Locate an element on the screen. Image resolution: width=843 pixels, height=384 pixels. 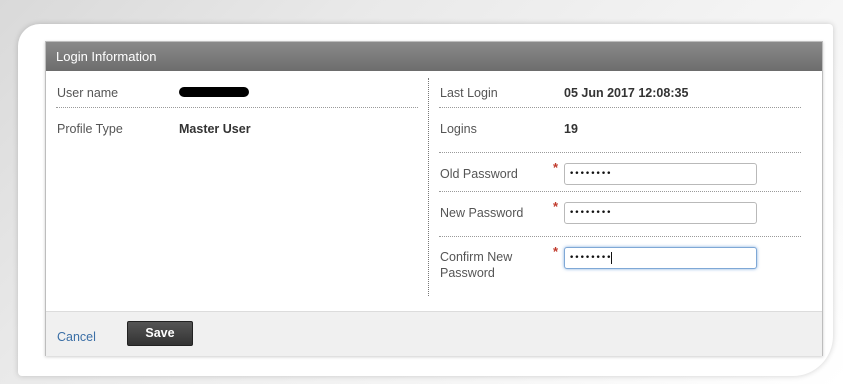
confirm-password-label: Confirm New Password is located at coordinates (476, 265).